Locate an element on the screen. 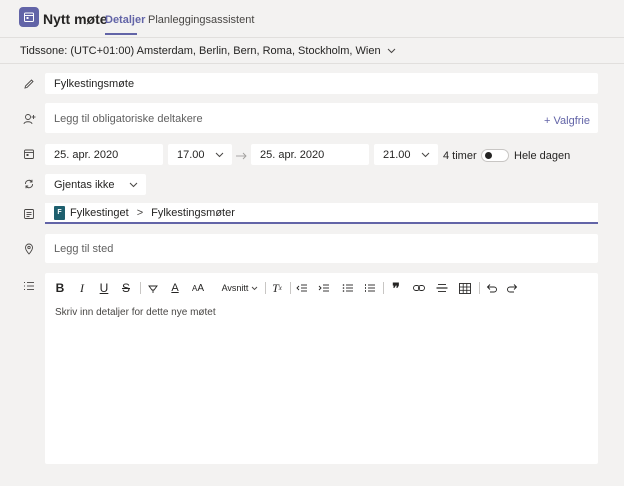 This screenshot has height=486, width=624. end-time-value: 21.00 is located at coordinates (397, 154).